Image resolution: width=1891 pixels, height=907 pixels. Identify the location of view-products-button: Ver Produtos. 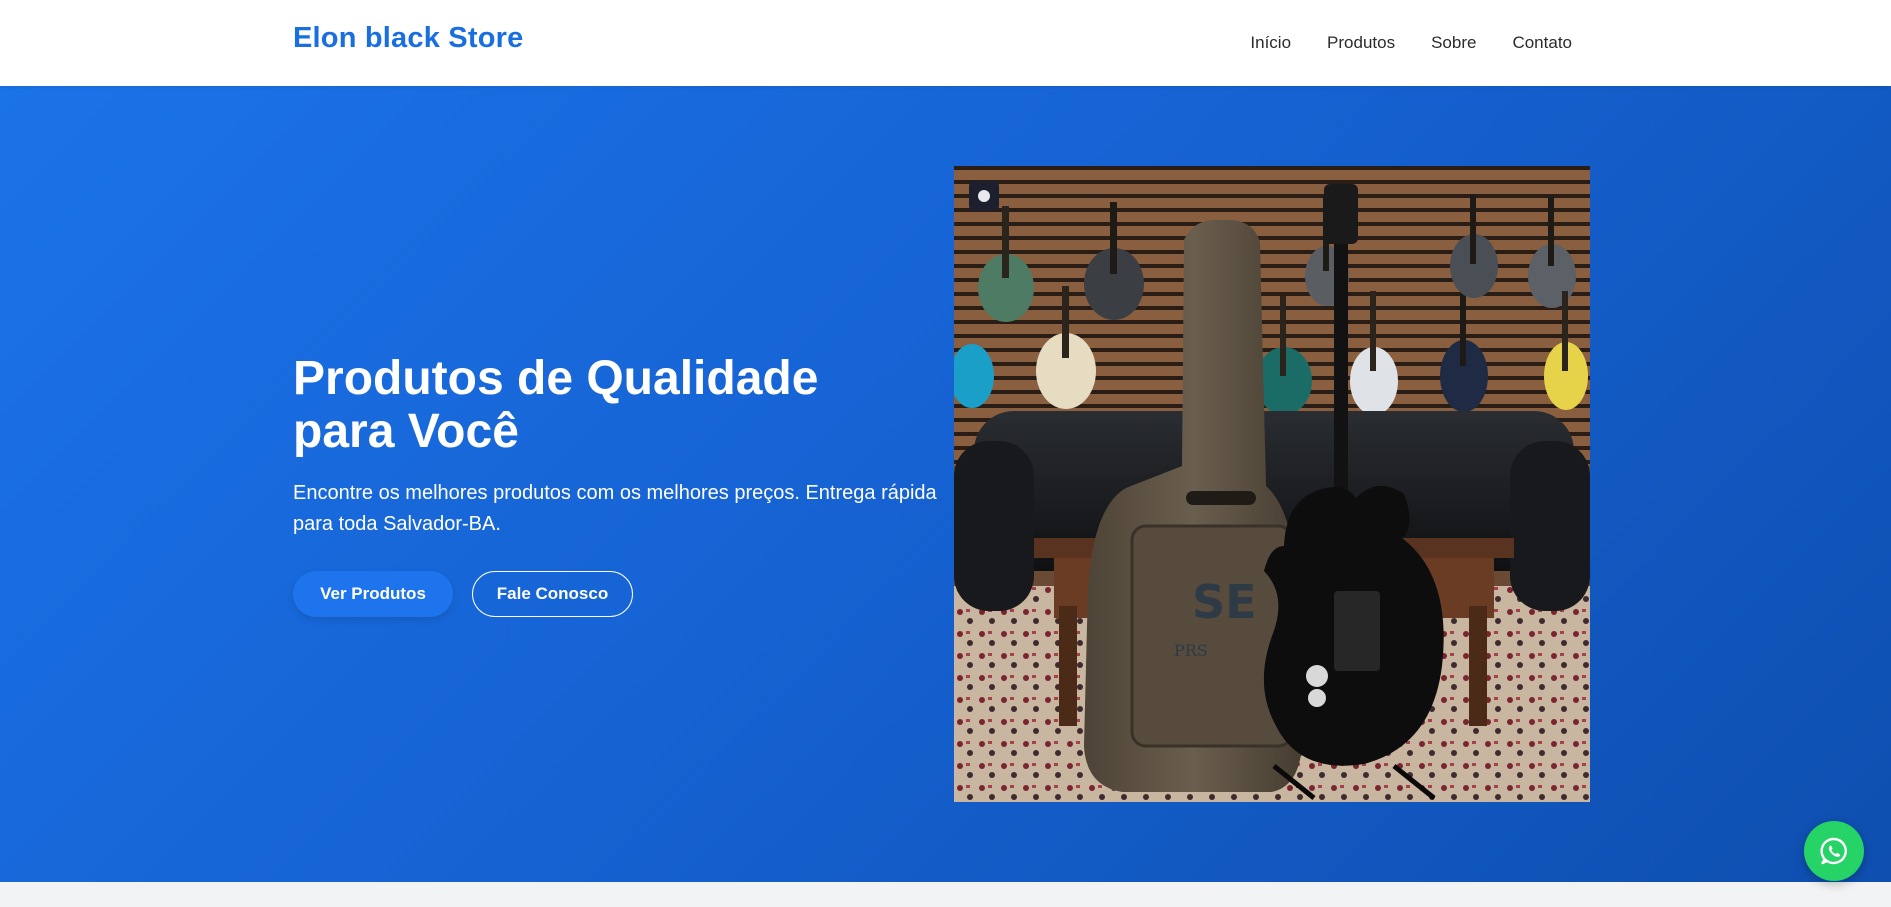
(373, 594).